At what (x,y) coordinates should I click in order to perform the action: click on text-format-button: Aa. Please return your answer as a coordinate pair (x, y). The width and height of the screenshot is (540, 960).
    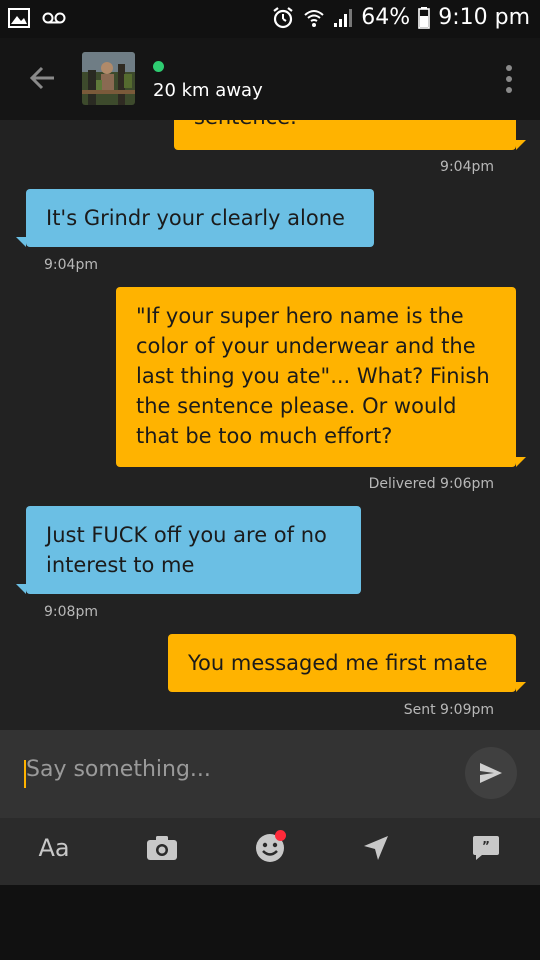
    Looking at the image, I should click on (54, 848).